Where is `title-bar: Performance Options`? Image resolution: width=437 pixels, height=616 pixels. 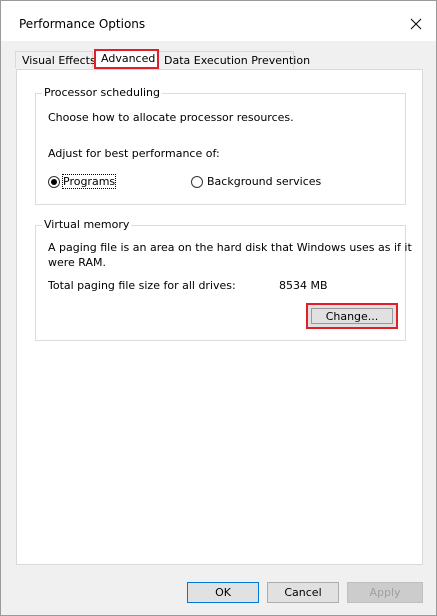 title-bar: Performance Options is located at coordinates (218, 21).